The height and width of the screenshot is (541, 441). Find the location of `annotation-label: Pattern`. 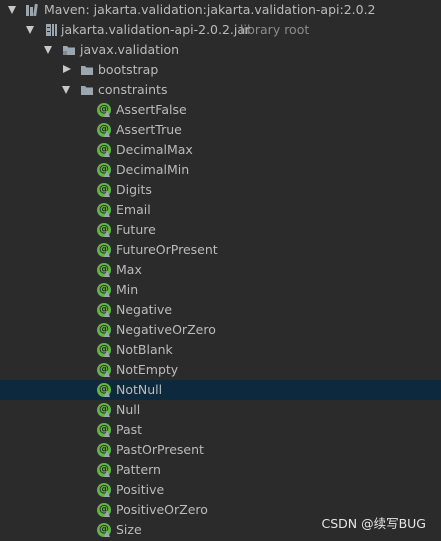

annotation-label: Pattern is located at coordinates (138, 469).